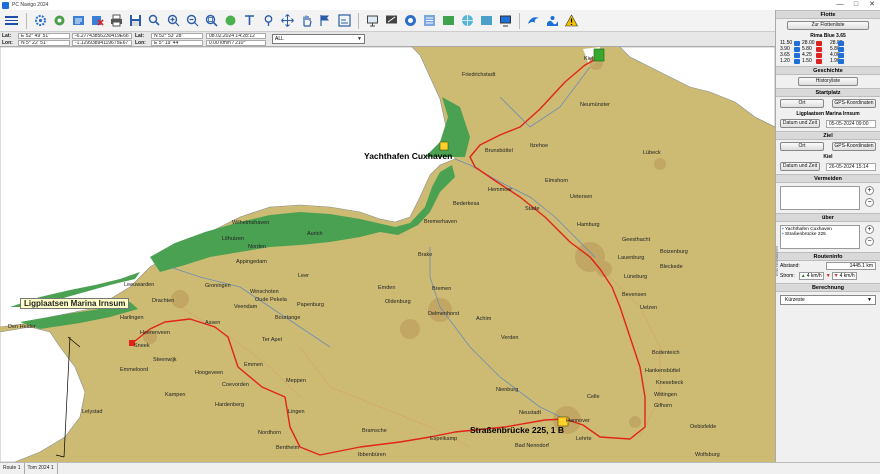 The image size is (880, 474). Describe the element at coordinates (703, 427) in the screenshot. I see `label-oebisfelde: Oebisfelde` at that location.